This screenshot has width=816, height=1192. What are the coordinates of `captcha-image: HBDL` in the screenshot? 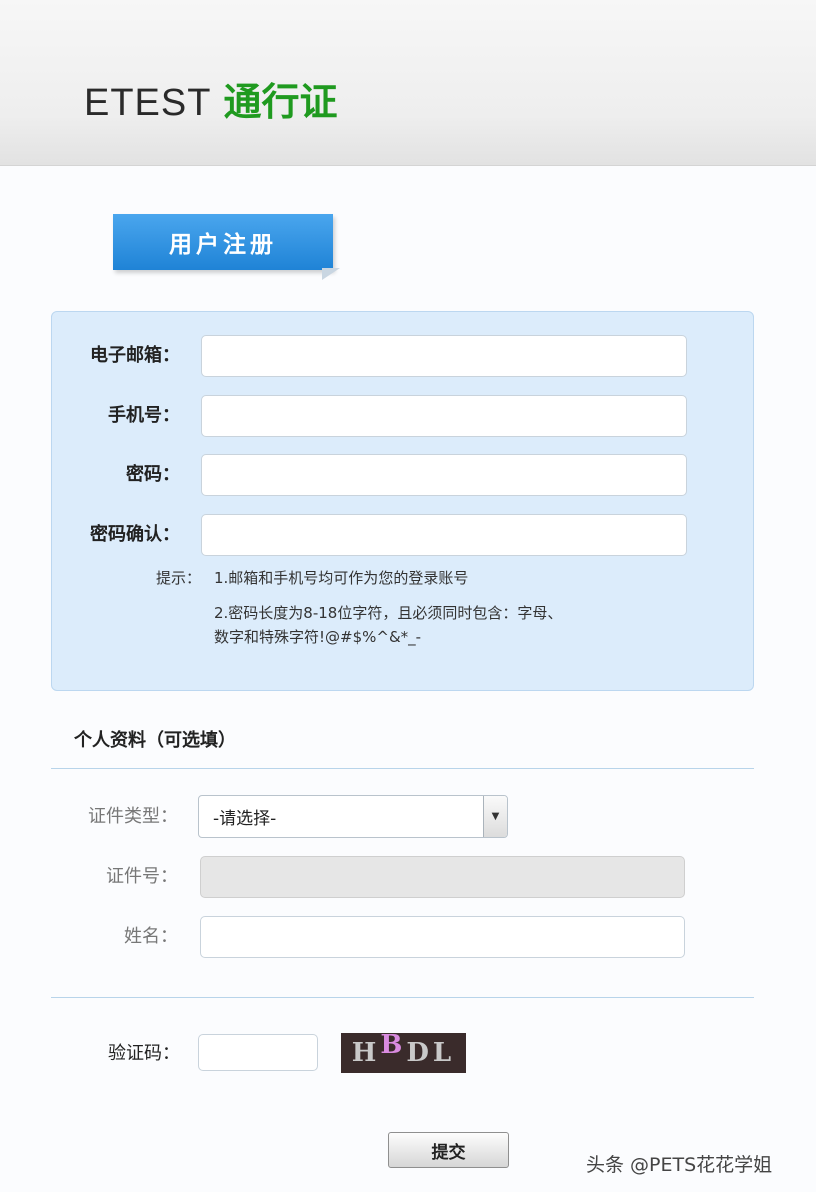 It's located at (403, 1051).